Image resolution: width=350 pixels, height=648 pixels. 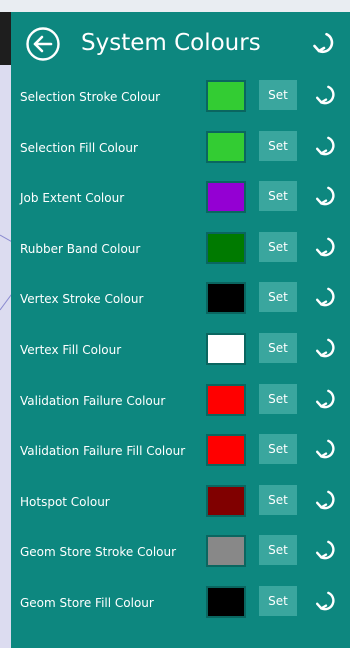 What do you see at coordinates (180, 257) in the screenshot?
I see `colour-setting-row: Rubber Band Colour Set` at bounding box center [180, 257].